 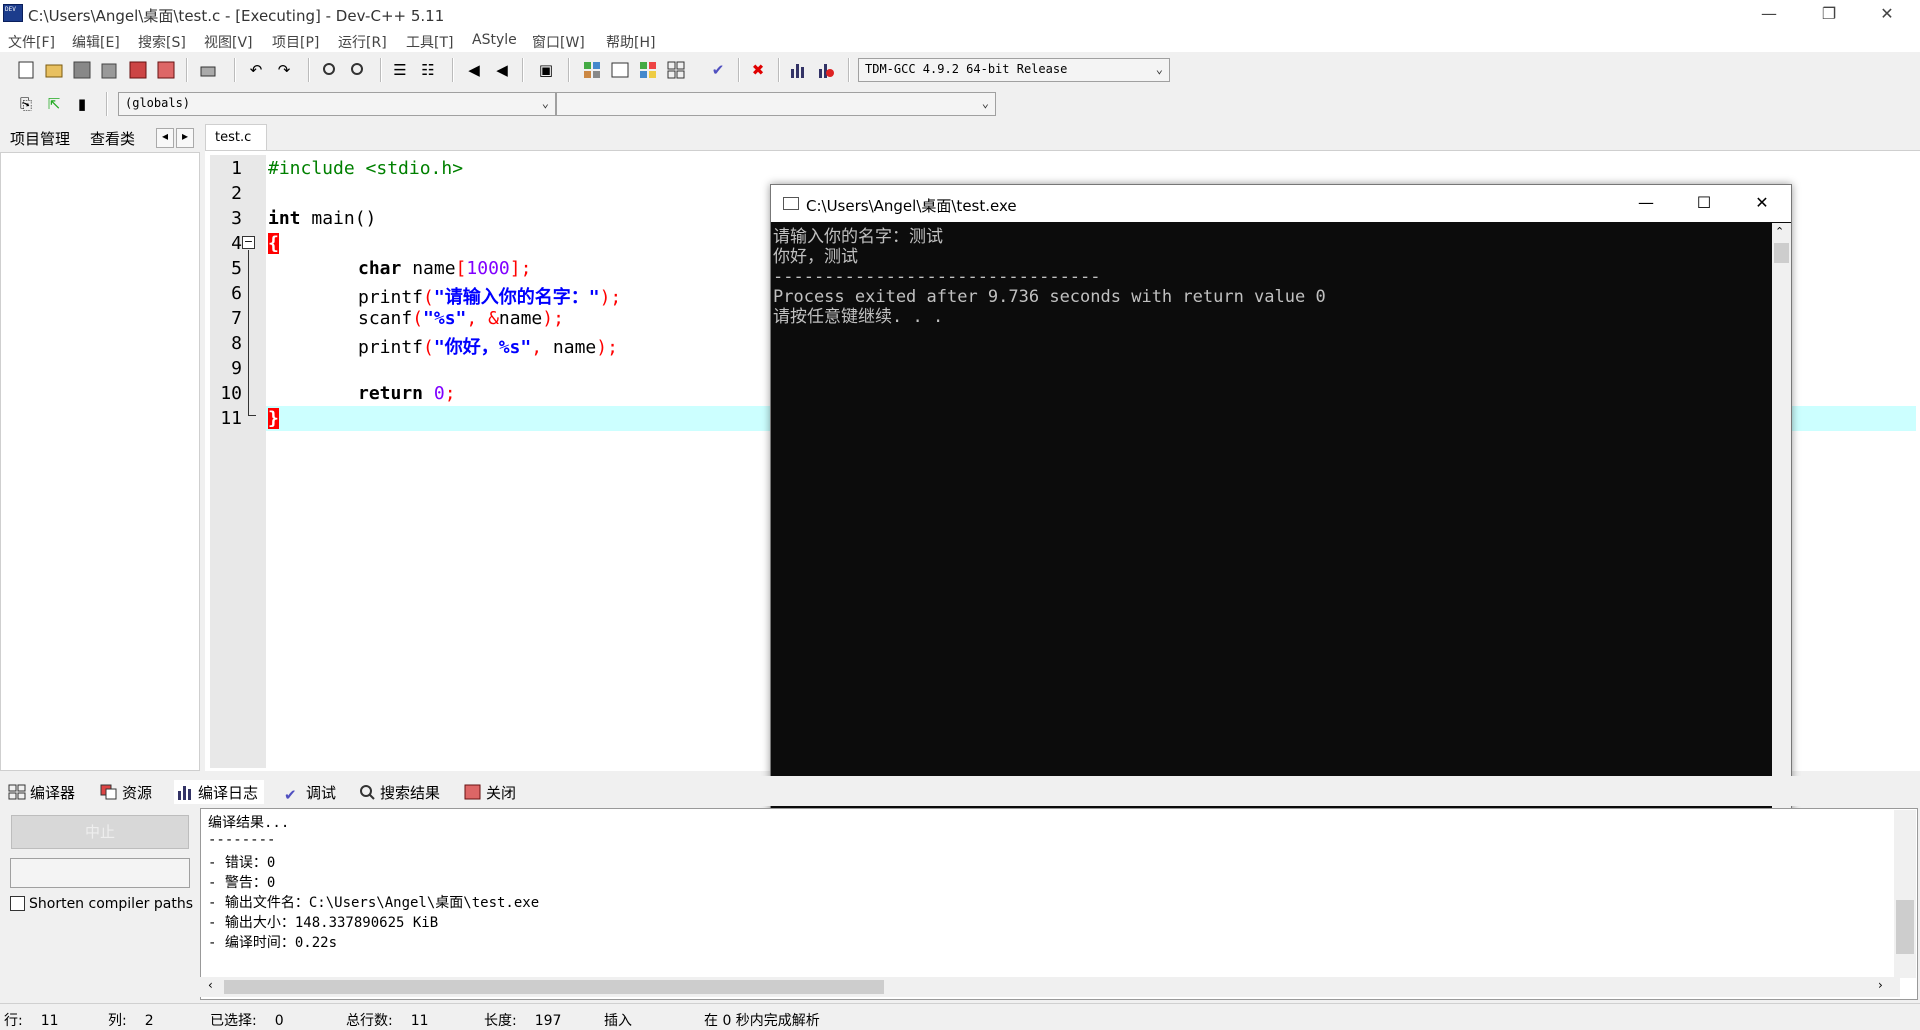 I want to click on fold-toggle-icon: −, so click(x=248, y=242).